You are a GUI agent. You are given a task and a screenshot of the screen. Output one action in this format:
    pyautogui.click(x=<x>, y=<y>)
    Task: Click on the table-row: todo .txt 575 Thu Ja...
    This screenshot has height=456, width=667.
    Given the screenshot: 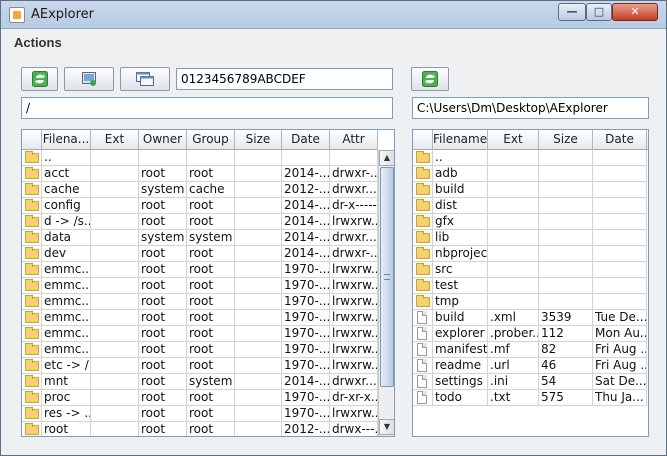 What is the action you would take?
    pyautogui.click(x=530, y=398)
    